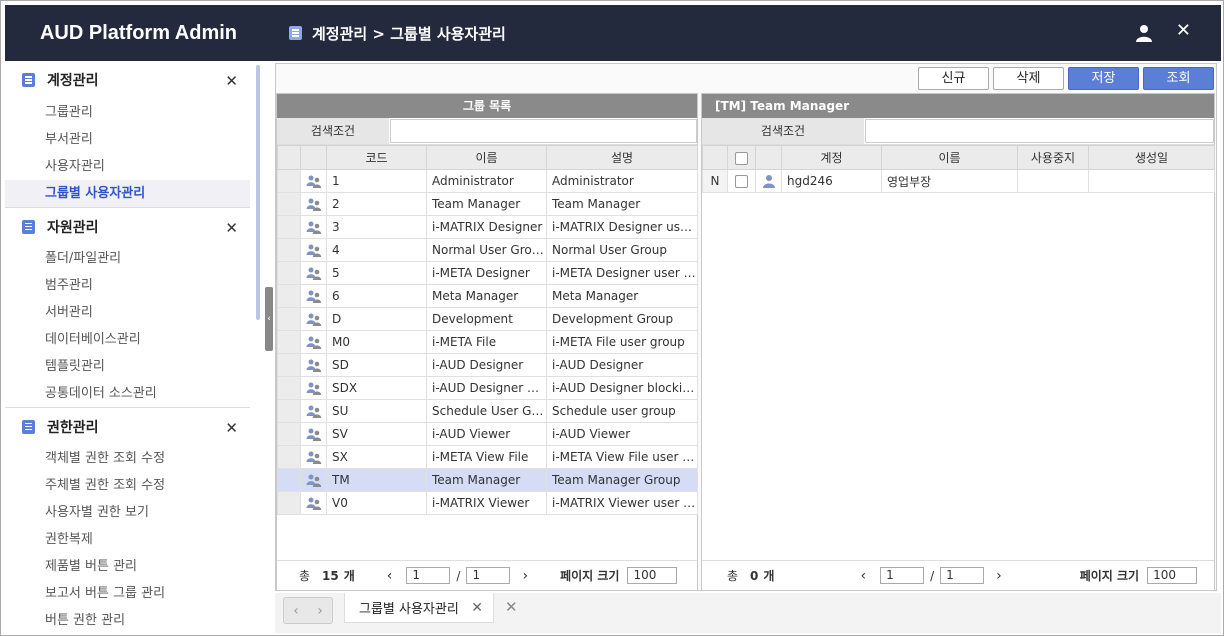  Describe the element at coordinates (308, 610) in the screenshot. I see `tab-scroll-buttons: ‹ ›` at that location.